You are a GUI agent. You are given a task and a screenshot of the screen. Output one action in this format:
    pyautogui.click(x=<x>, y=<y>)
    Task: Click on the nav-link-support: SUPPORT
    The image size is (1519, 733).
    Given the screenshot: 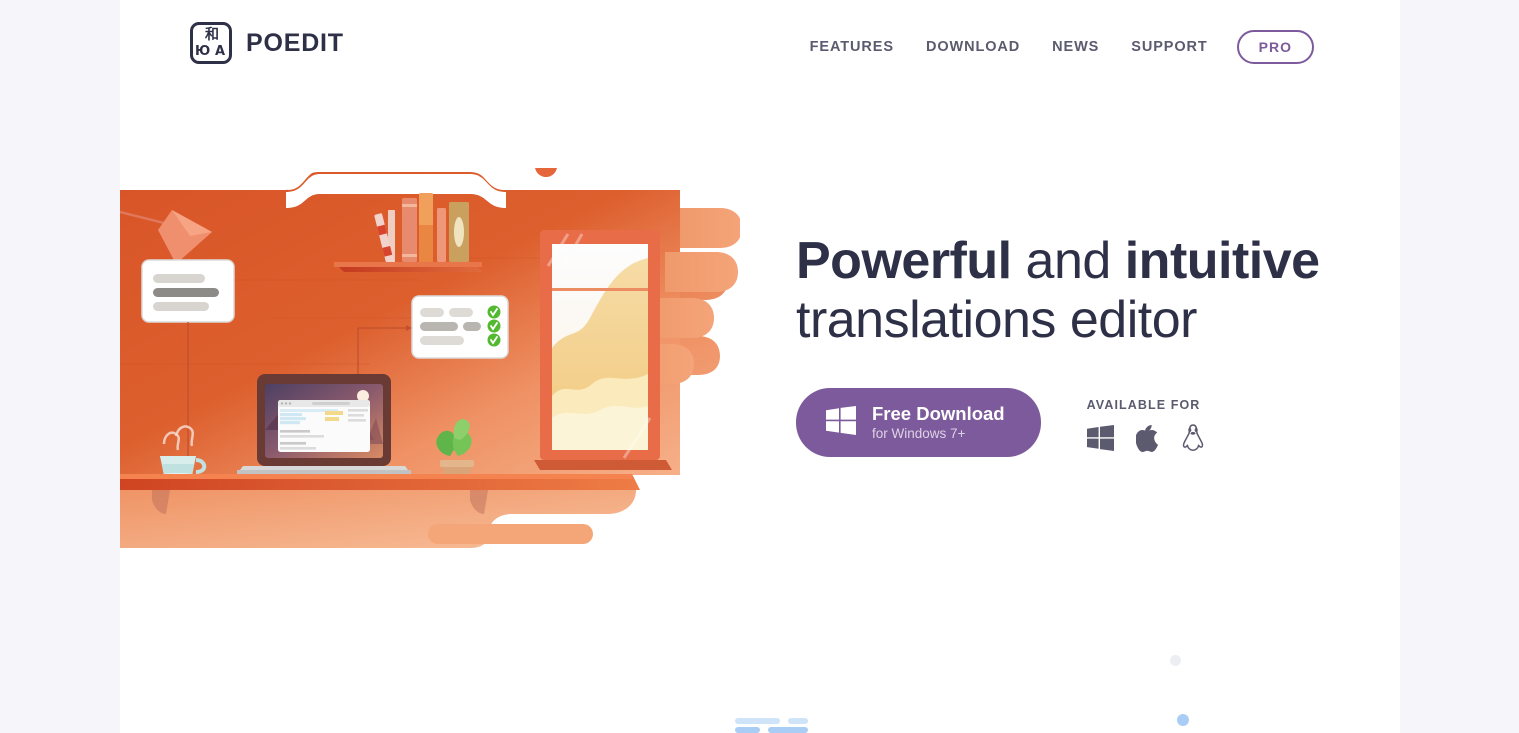 What is the action you would take?
    pyautogui.click(x=1169, y=47)
    